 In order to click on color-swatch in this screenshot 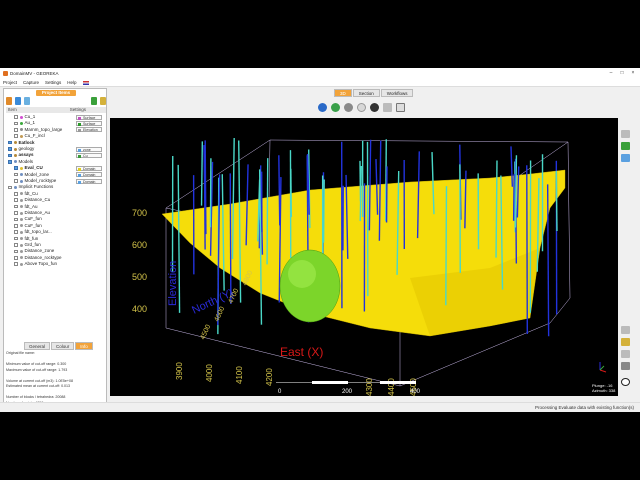, I will do `click(79, 156)`.